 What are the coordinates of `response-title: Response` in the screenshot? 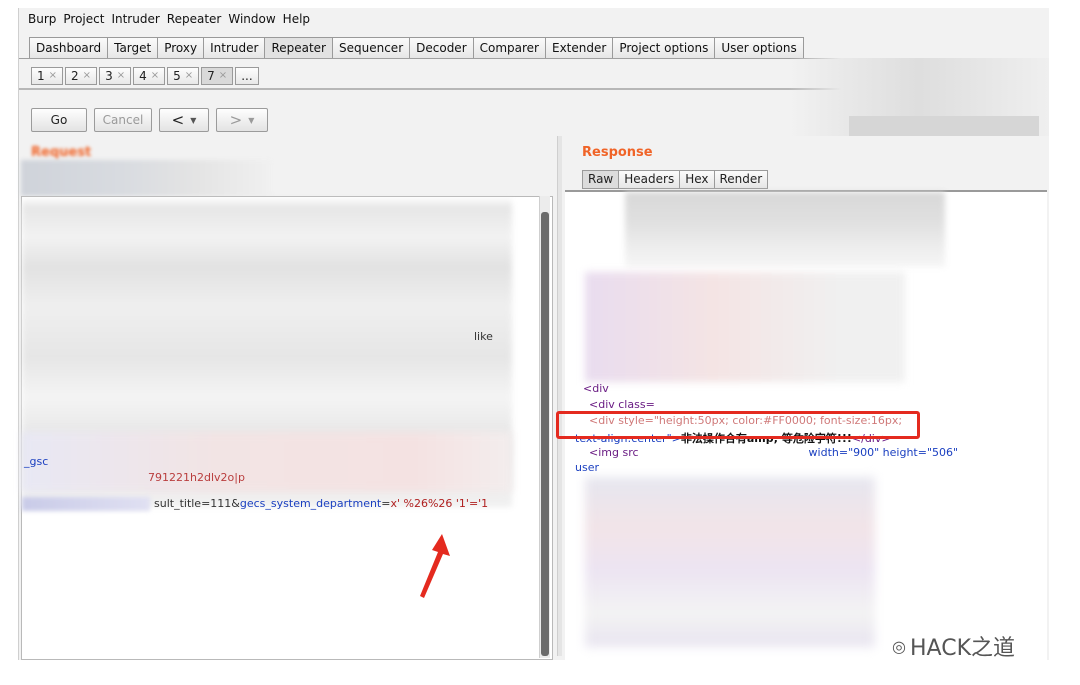 It's located at (617, 152).